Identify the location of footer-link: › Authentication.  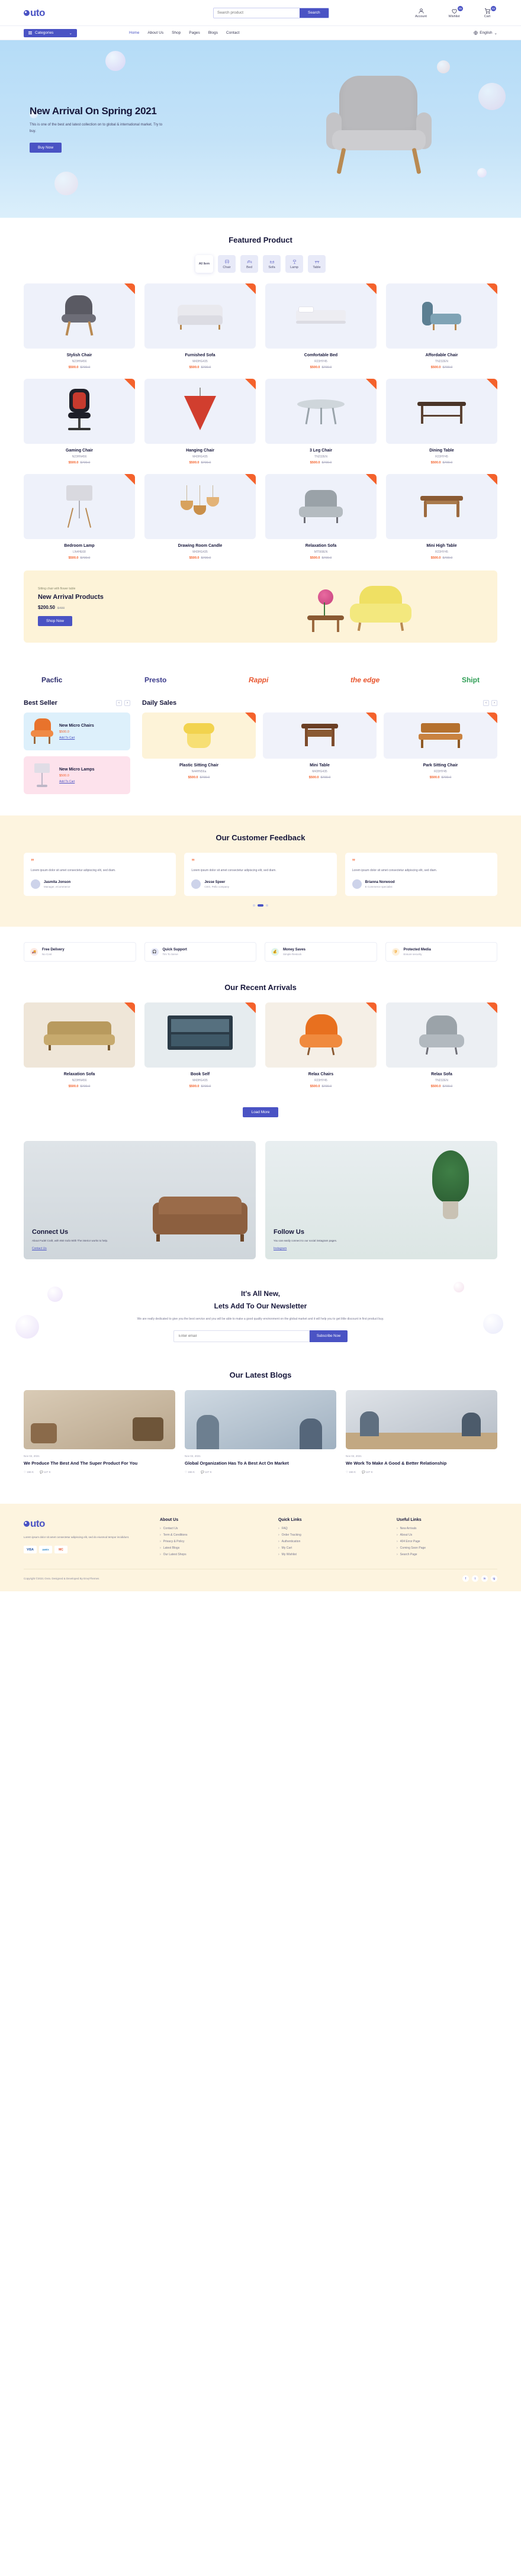
(328, 1541).